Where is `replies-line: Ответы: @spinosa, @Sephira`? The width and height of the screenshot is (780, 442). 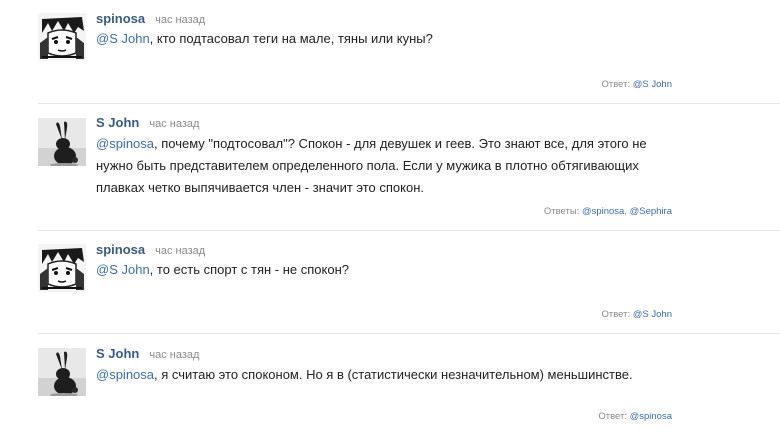
replies-line: Ответы: @spinosa, @Sephira is located at coordinates (607, 211).